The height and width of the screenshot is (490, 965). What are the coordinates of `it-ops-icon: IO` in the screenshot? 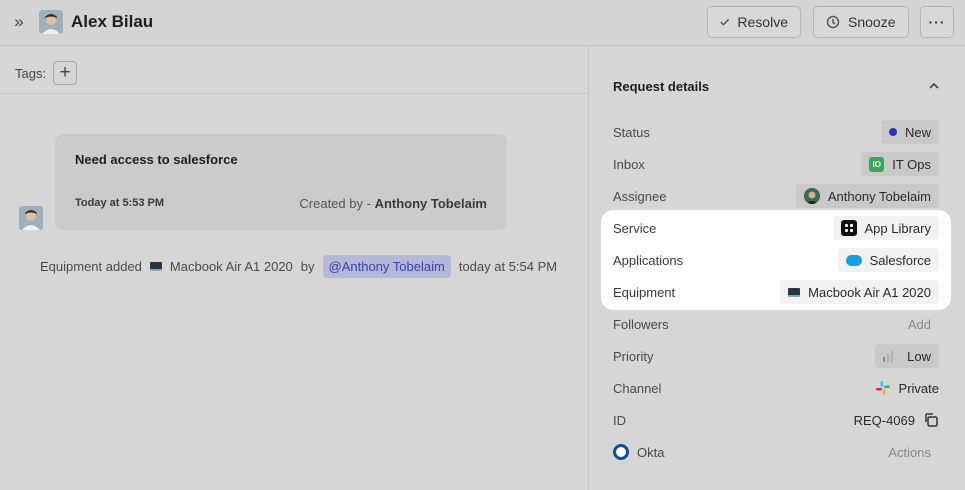 It's located at (877, 164).